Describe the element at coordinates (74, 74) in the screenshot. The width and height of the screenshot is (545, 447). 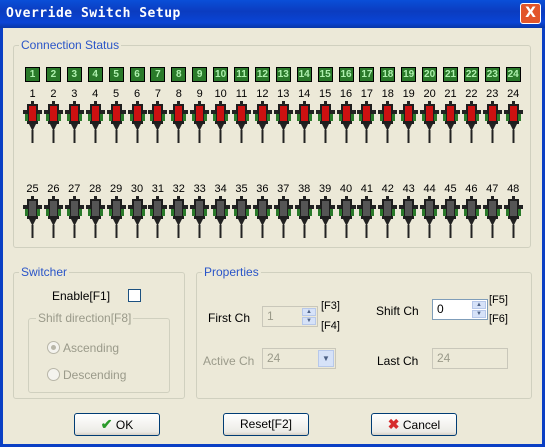
I see `channel-led-box: 3` at that location.